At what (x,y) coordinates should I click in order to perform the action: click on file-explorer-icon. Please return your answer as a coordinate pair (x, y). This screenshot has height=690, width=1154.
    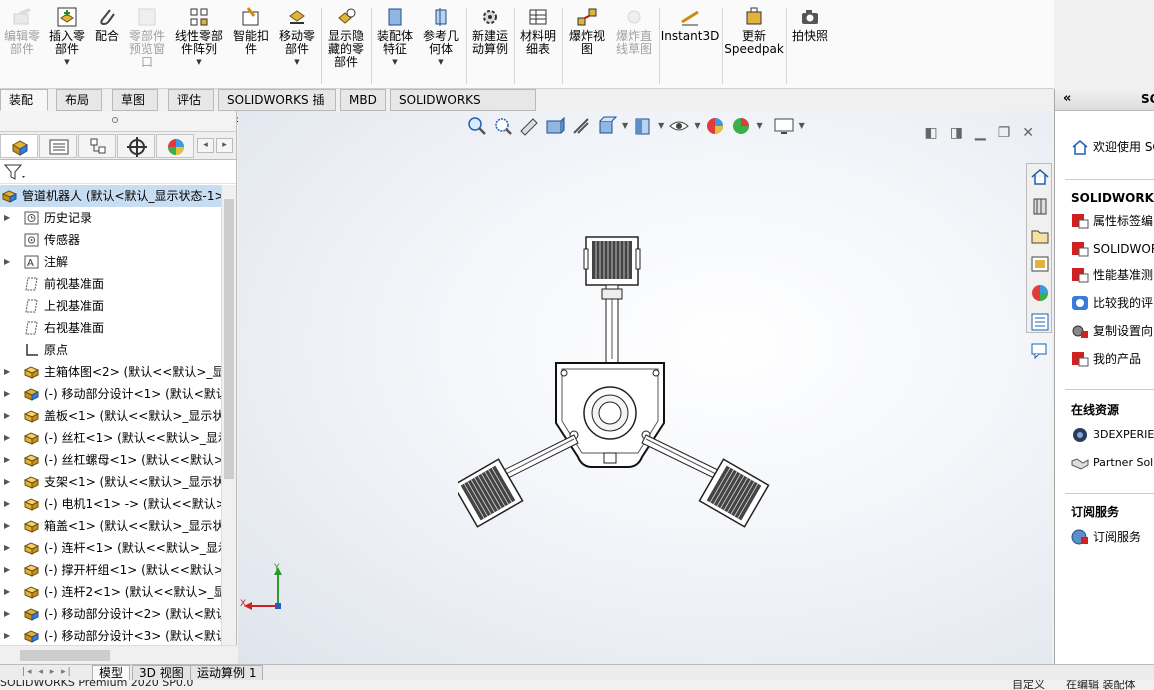
    Looking at the image, I should click on (1040, 235).